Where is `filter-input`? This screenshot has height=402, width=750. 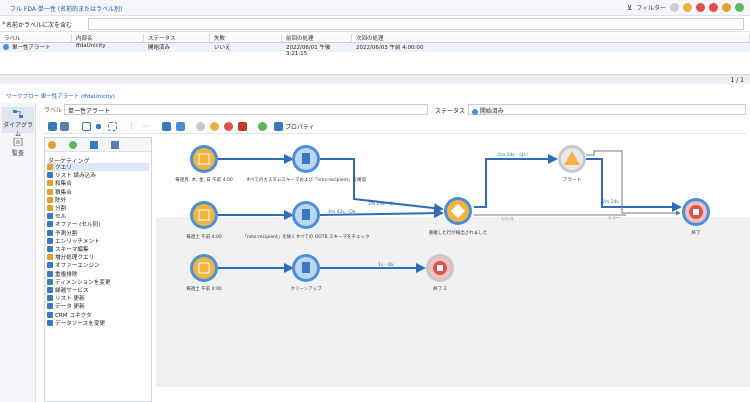
filter-input is located at coordinates (416, 24).